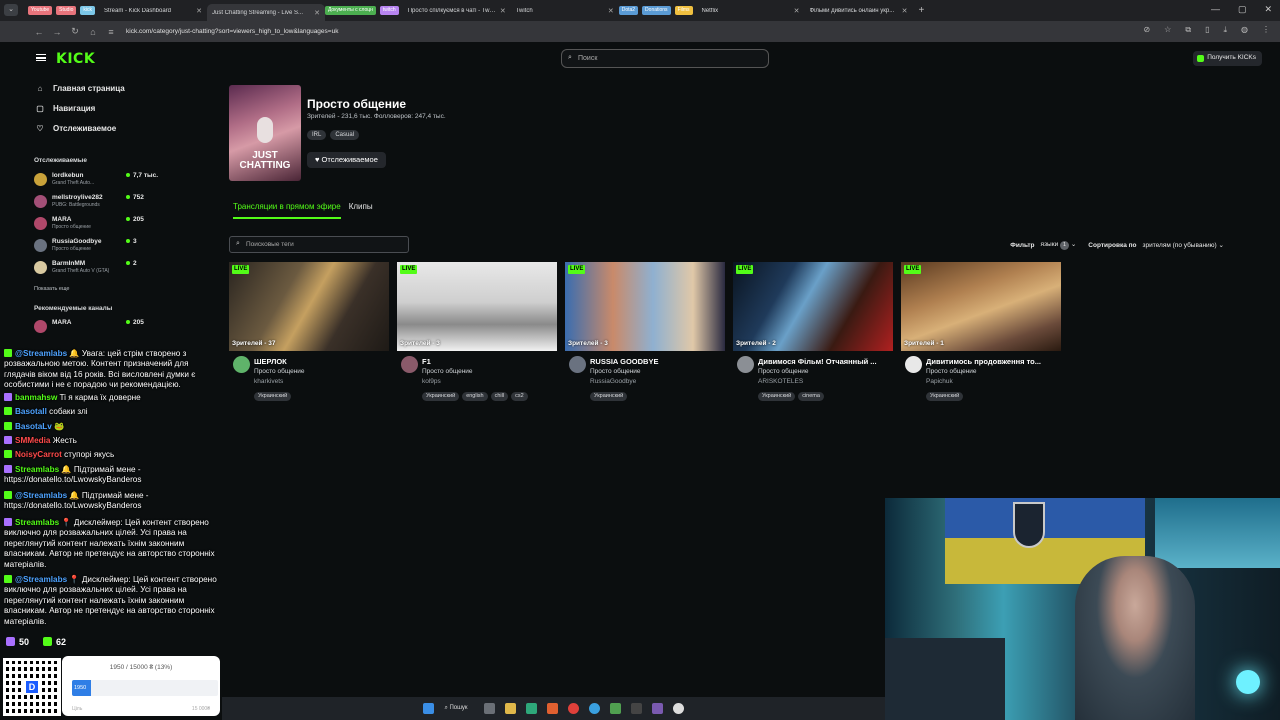 This screenshot has height=720, width=1280. I want to click on stream-username: kharkivets, so click(268, 381).